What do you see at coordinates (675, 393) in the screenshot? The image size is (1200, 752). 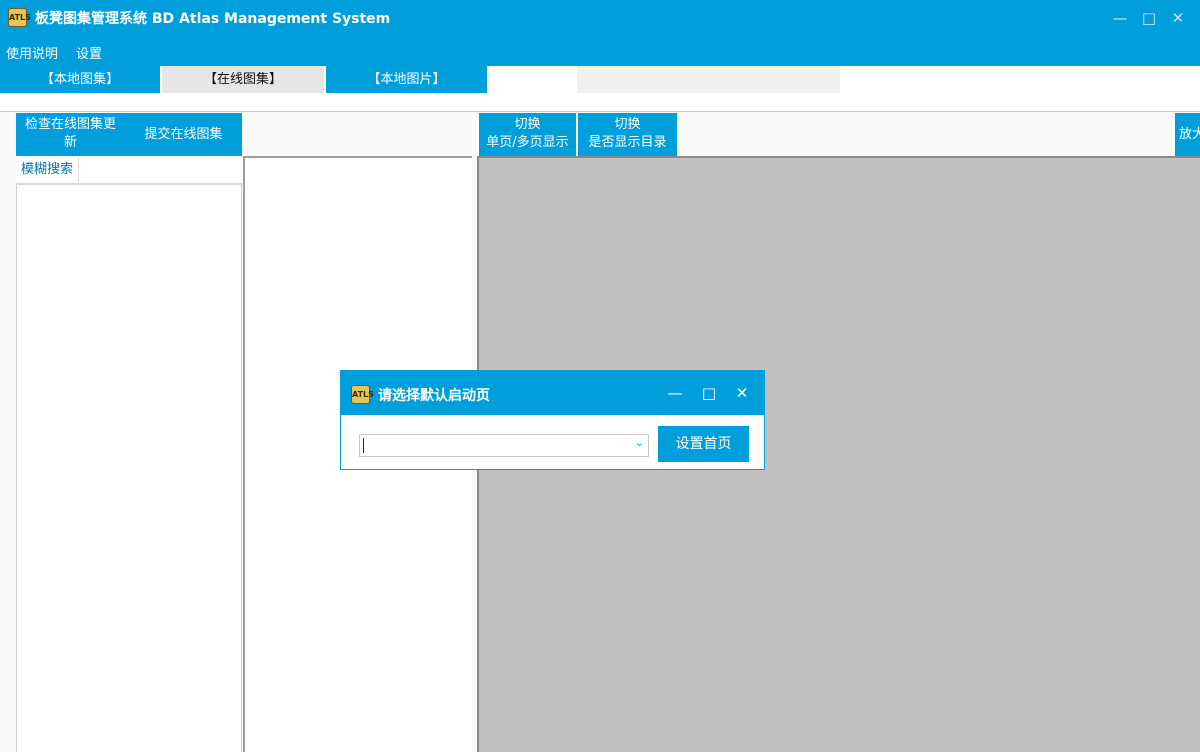 I see `dialog-minimize-button: —` at bounding box center [675, 393].